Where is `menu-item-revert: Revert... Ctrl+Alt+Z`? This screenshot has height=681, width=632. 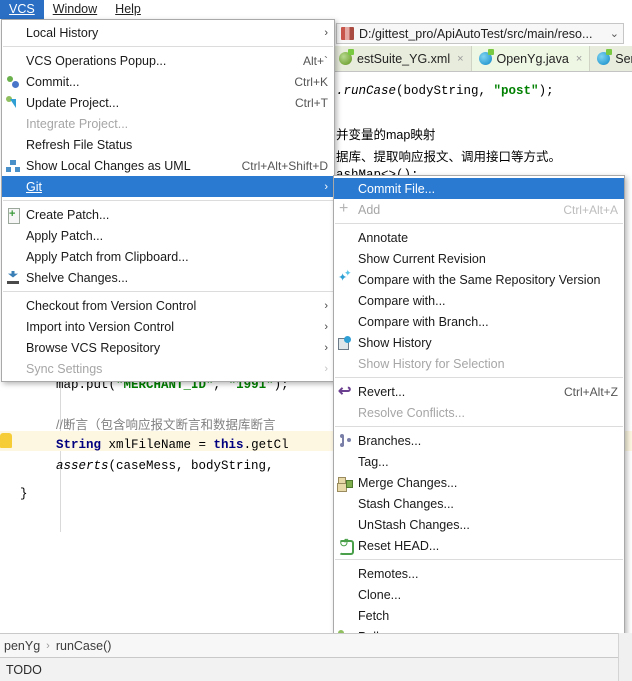
menu-item-revert: Revert... Ctrl+Alt+Z is located at coordinates (479, 391).